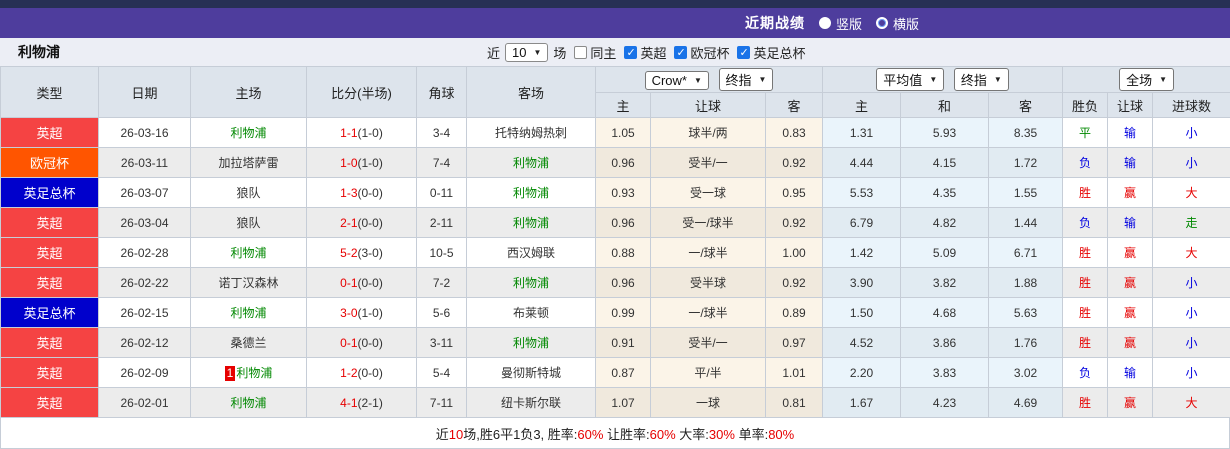 This screenshot has width=1230, height=449. What do you see at coordinates (708, 283) in the screenshot?
I see `asian-handicap: 受半球` at bounding box center [708, 283].